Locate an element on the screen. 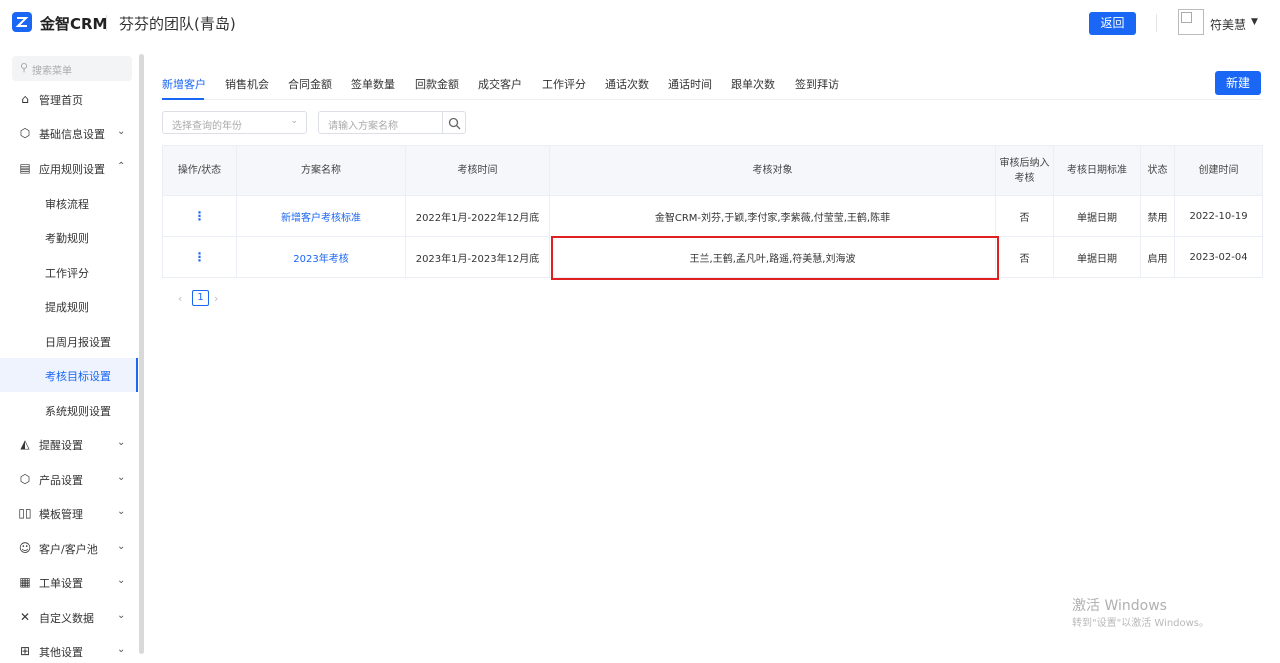  search-button is located at coordinates (454, 122).